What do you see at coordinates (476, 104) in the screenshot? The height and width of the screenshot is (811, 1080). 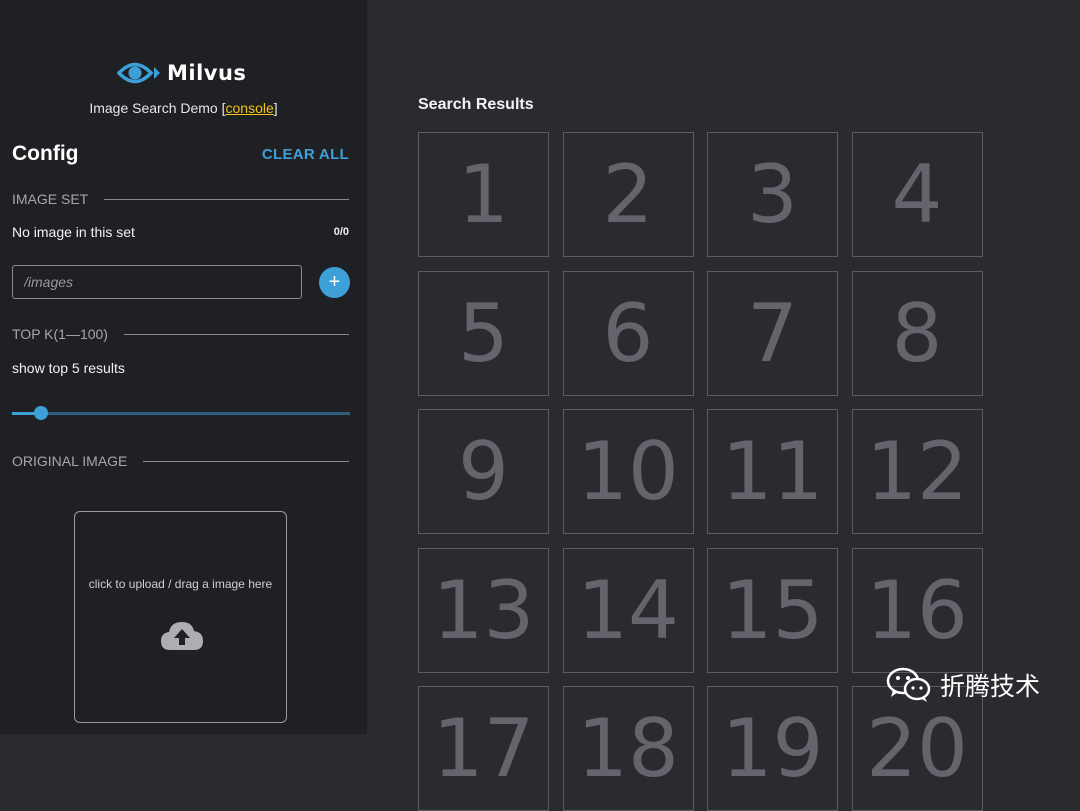 I see `search-results-title: Search Results` at bounding box center [476, 104].